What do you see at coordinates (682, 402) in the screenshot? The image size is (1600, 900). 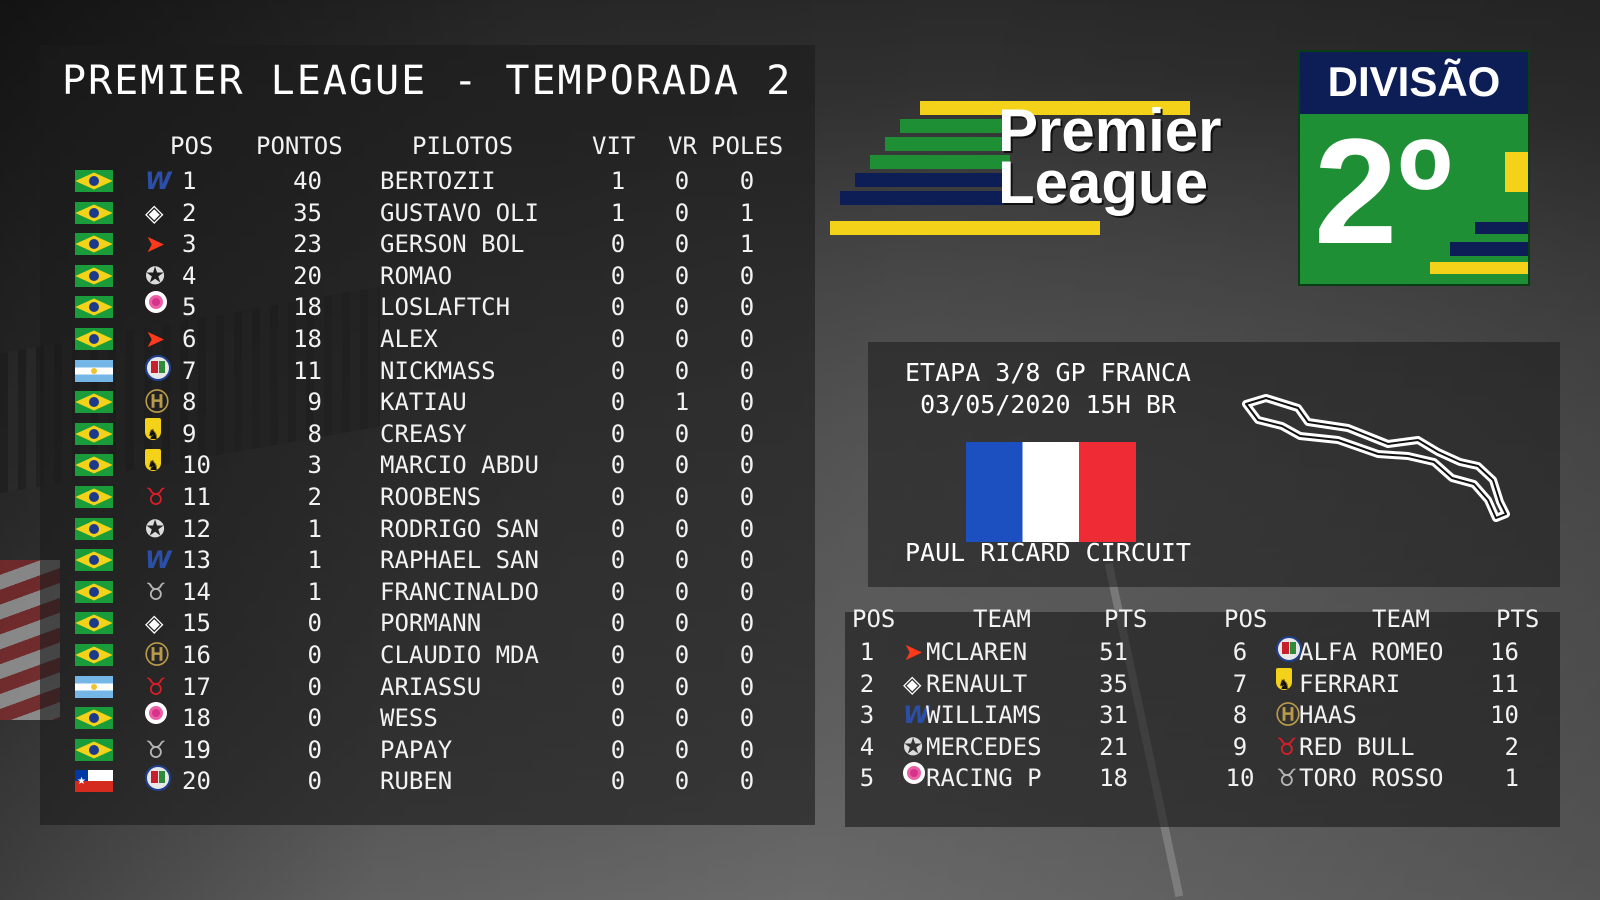 I see `driver-fastest-laps: 1` at bounding box center [682, 402].